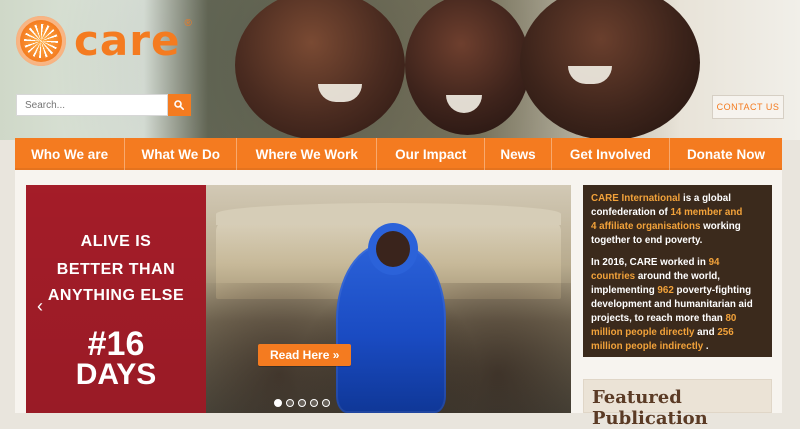  What do you see at coordinates (188, 23) in the screenshot?
I see `registered-mark: ®` at bounding box center [188, 23].